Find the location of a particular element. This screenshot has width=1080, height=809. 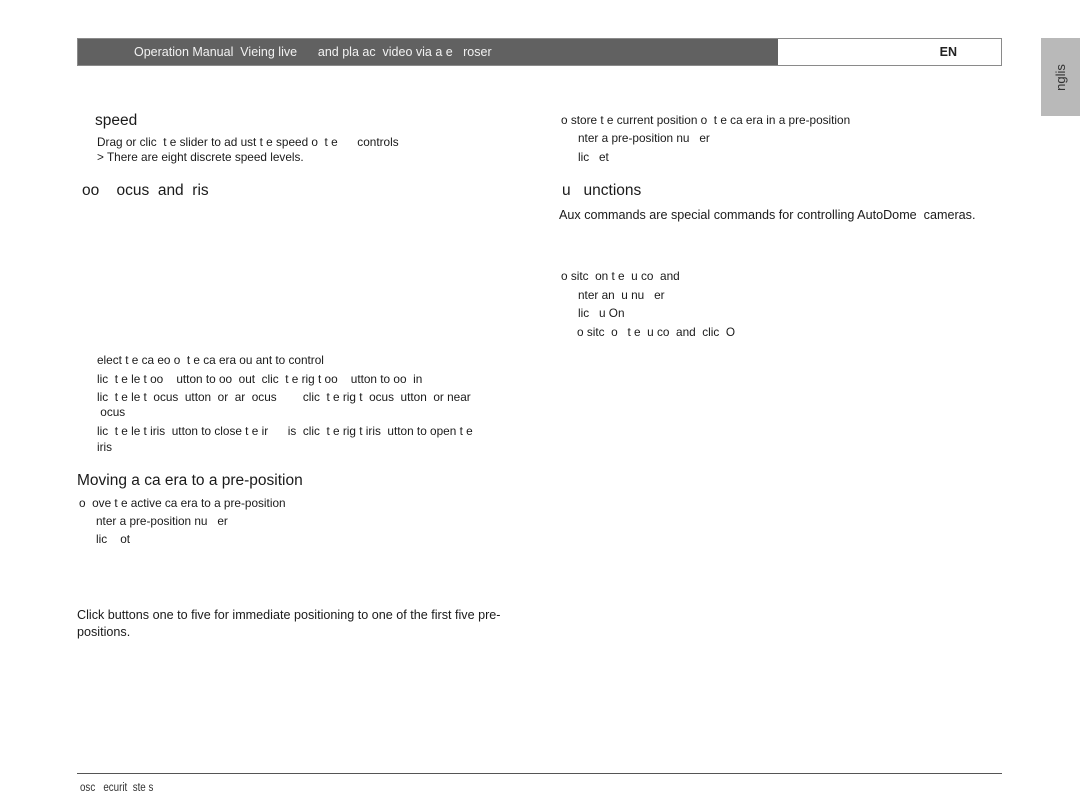

aux-step-2: lic u On is located at coordinates (601, 313).